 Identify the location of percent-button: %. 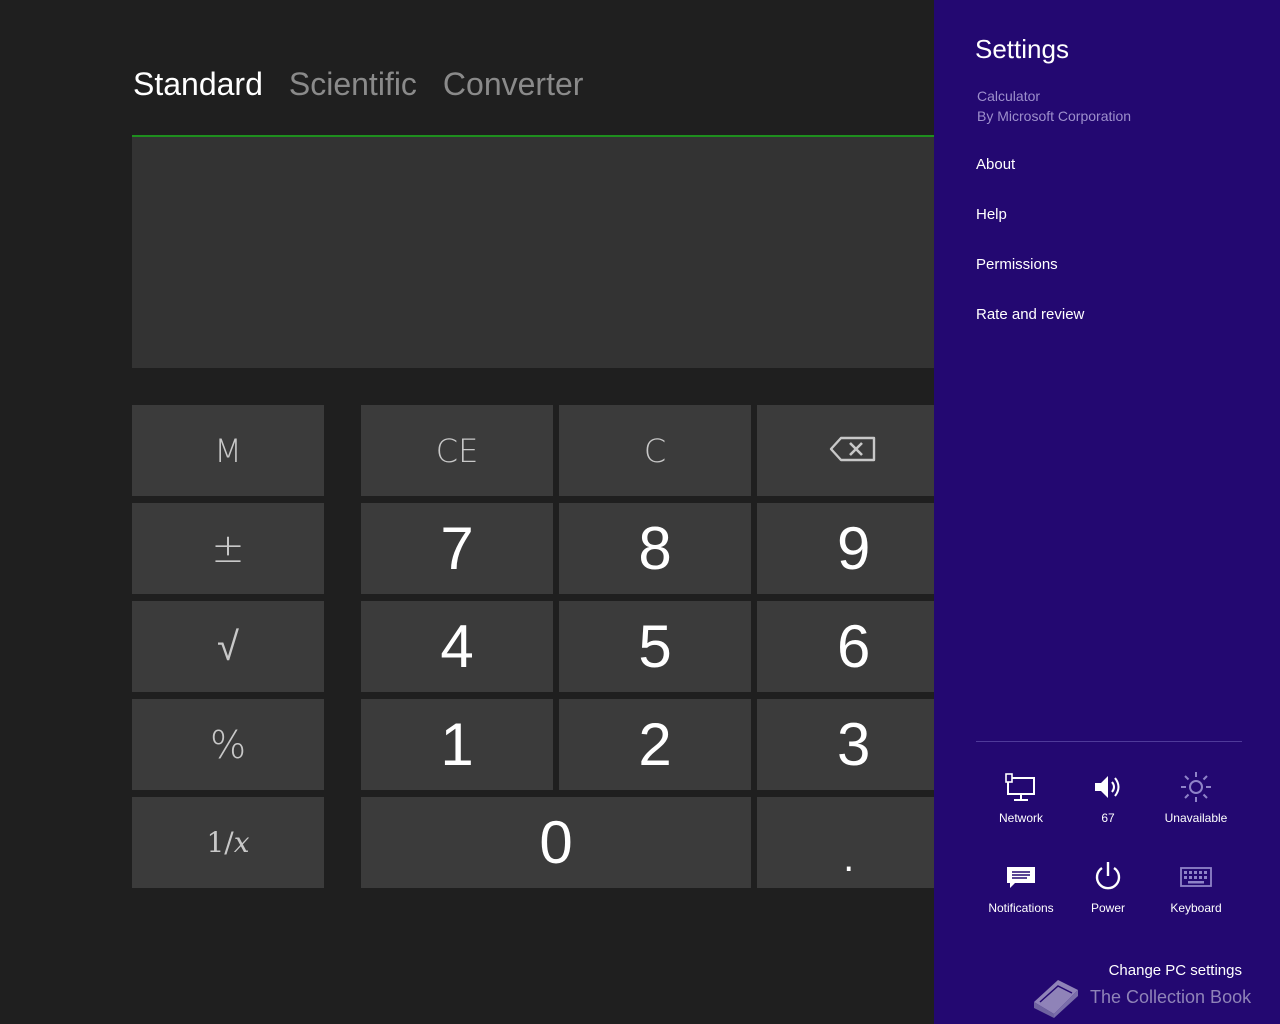
(228, 744).